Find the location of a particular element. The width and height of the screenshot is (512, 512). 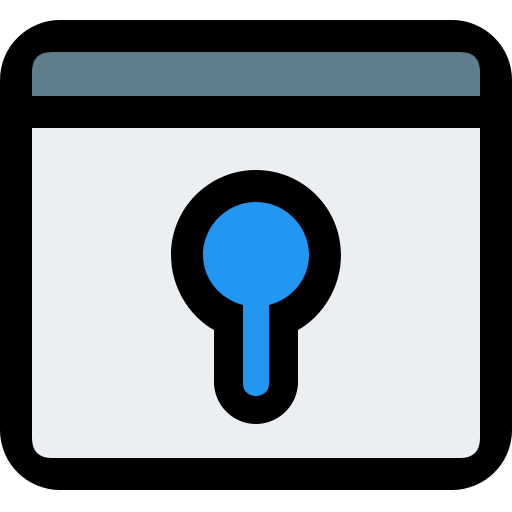

title-bar is located at coordinates (256, 74).